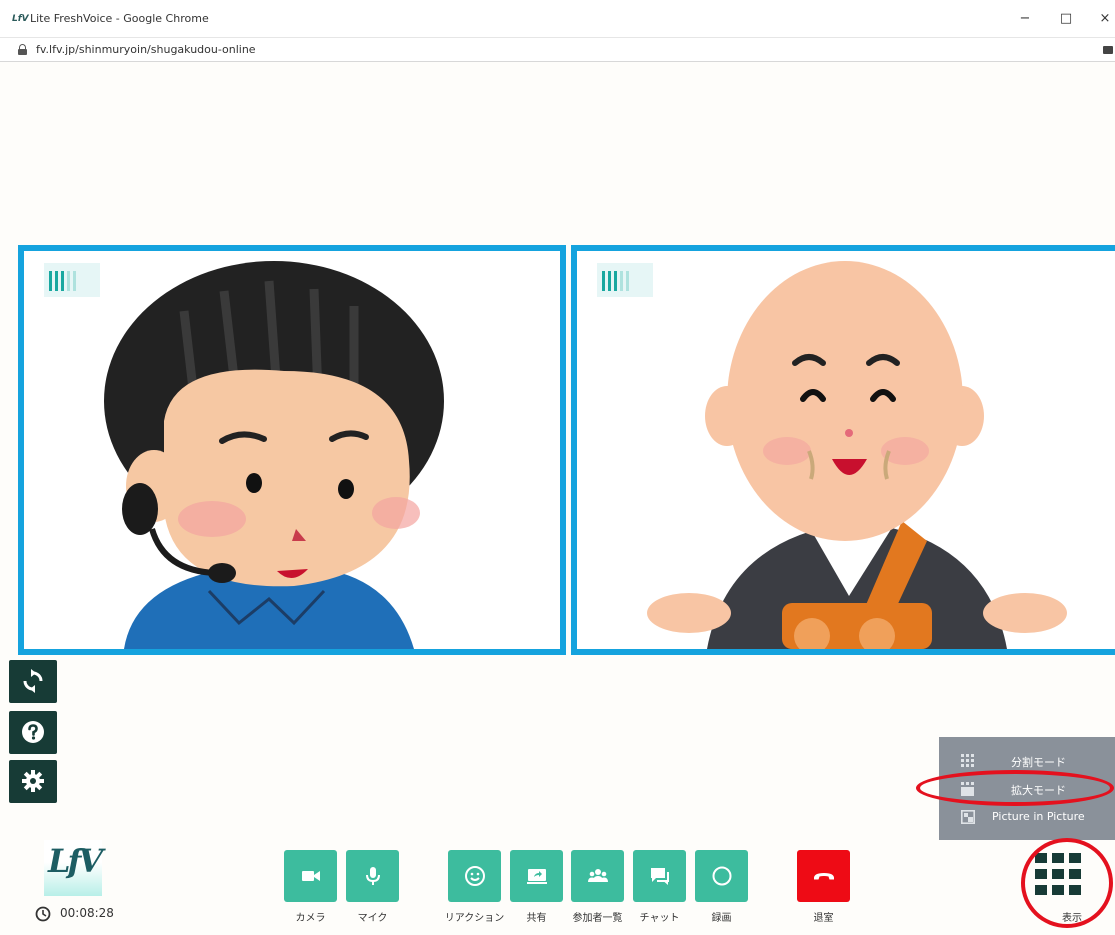 Image resolution: width=1115 pixels, height=935 pixels. Describe the element at coordinates (75, 861) in the screenshot. I see `logo-text: LfV` at that location.